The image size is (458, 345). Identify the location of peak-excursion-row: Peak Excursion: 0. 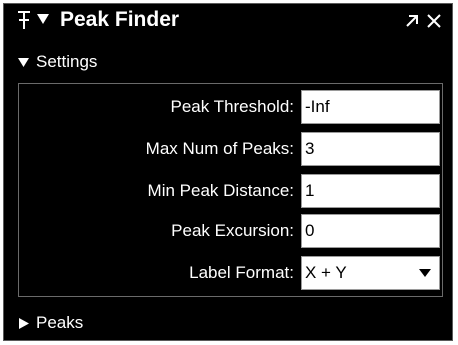
(230, 231).